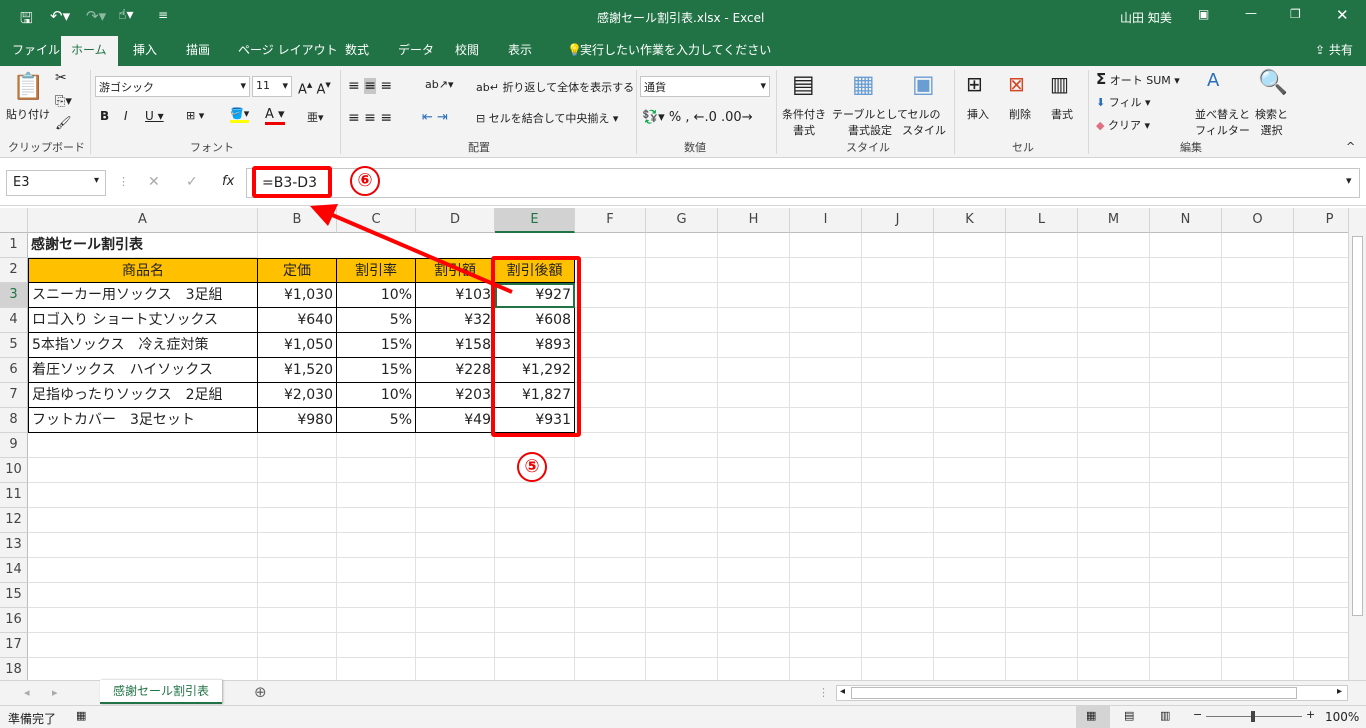 The image size is (1366, 728). What do you see at coordinates (1339, 691) in the screenshot?
I see `scroll-right-icon: ▸` at bounding box center [1339, 691].